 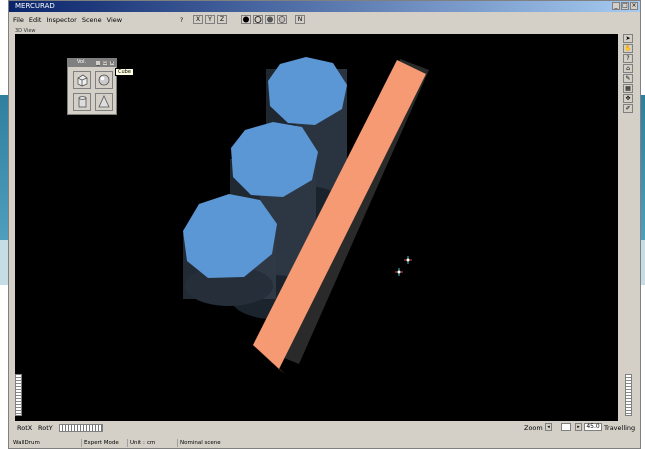 What do you see at coordinates (222, 19) in the screenshot?
I see `axis-z-button: Z` at bounding box center [222, 19].